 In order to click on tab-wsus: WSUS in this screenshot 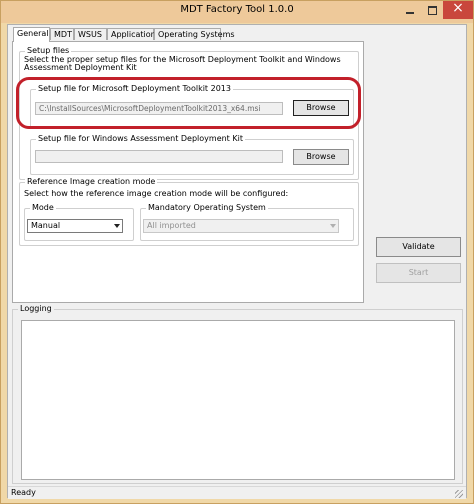, I will do `click(90, 34)`.